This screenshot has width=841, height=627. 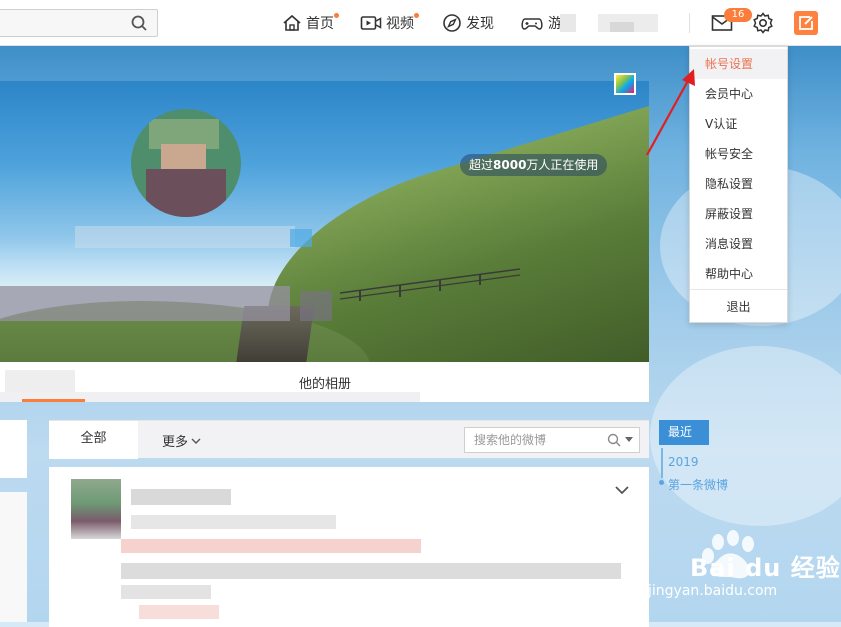 What do you see at coordinates (683, 462) in the screenshot?
I see `timeline-year: 2019` at bounding box center [683, 462].